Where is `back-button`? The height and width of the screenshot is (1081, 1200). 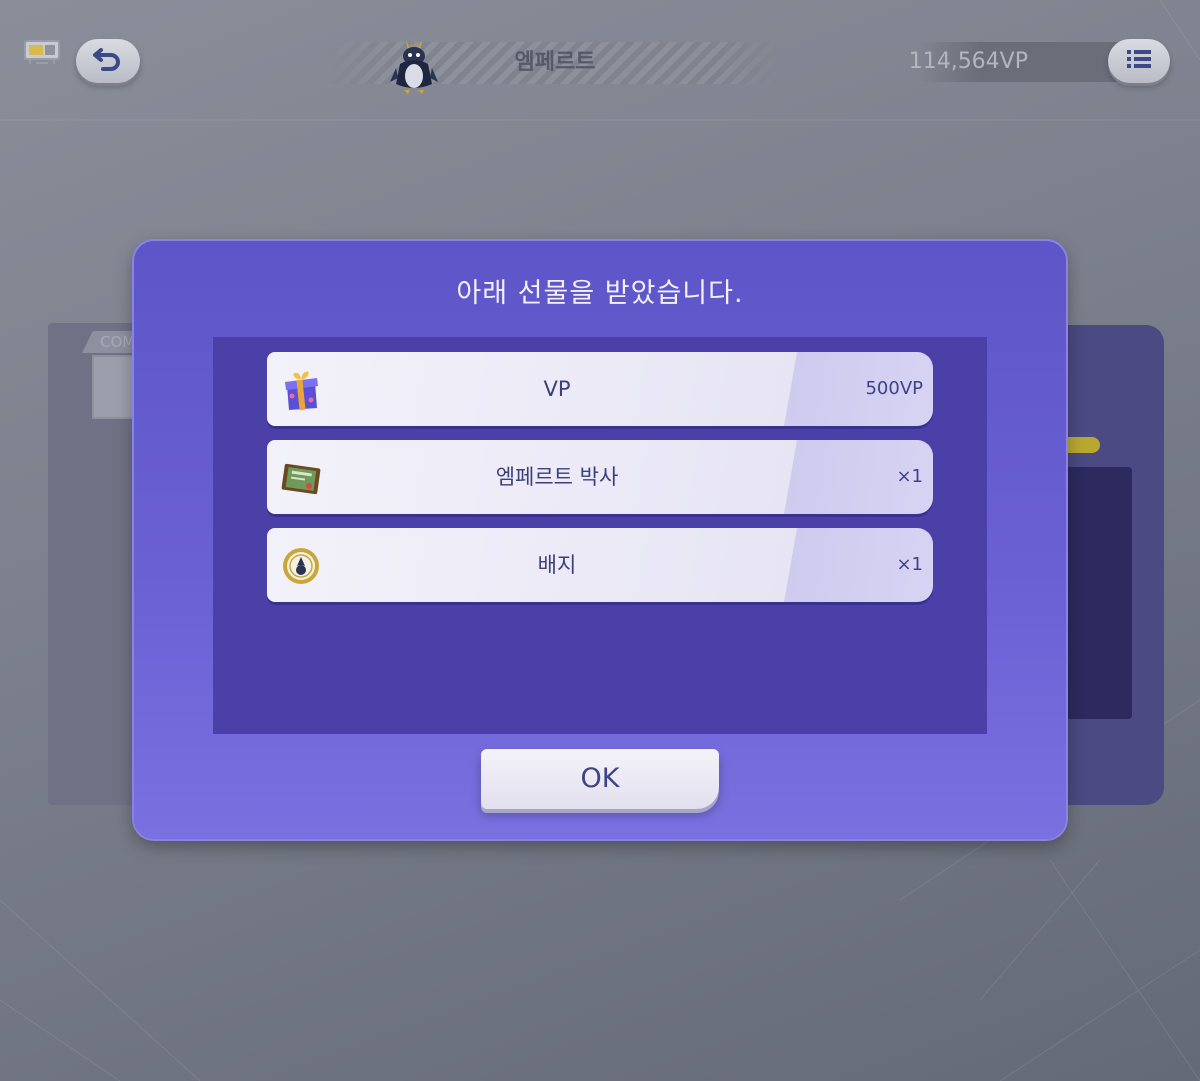
back-button is located at coordinates (108, 61).